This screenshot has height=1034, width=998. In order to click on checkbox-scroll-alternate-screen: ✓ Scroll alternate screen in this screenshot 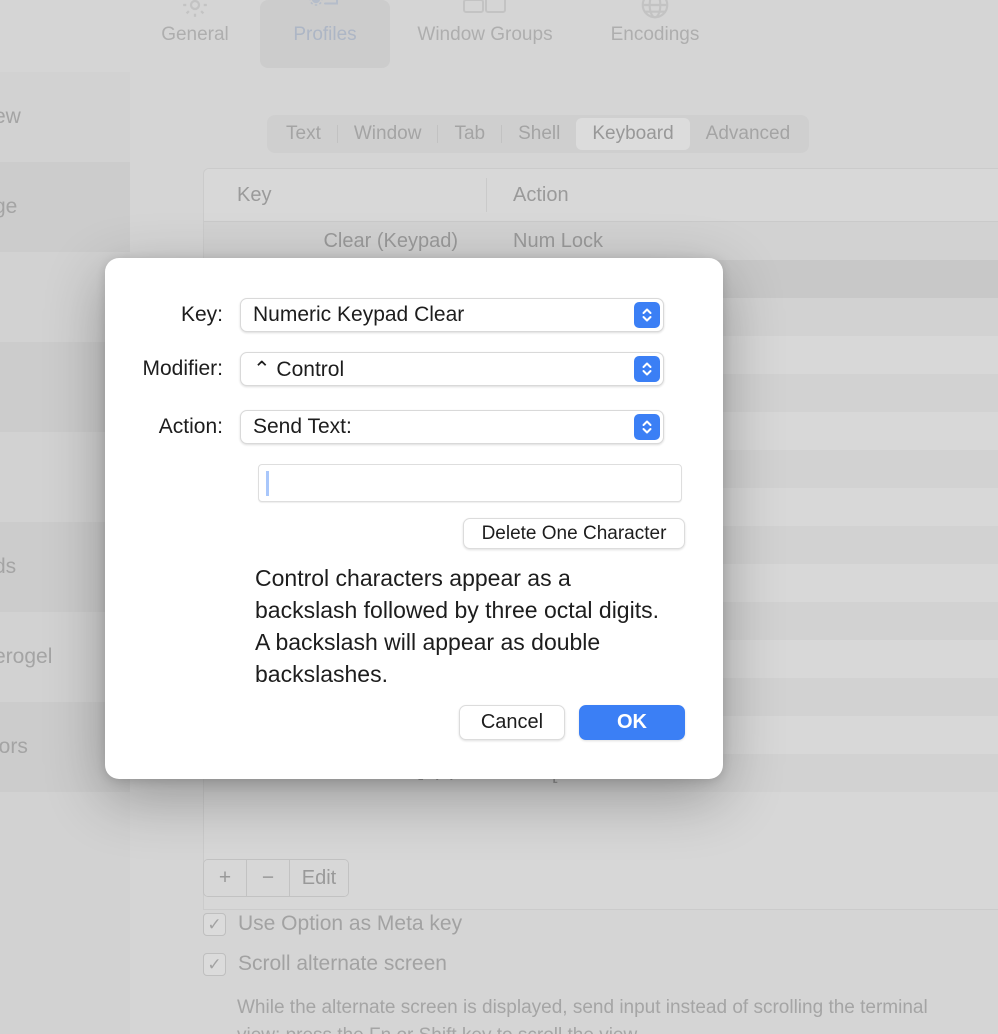, I will do `click(325, 964)`.